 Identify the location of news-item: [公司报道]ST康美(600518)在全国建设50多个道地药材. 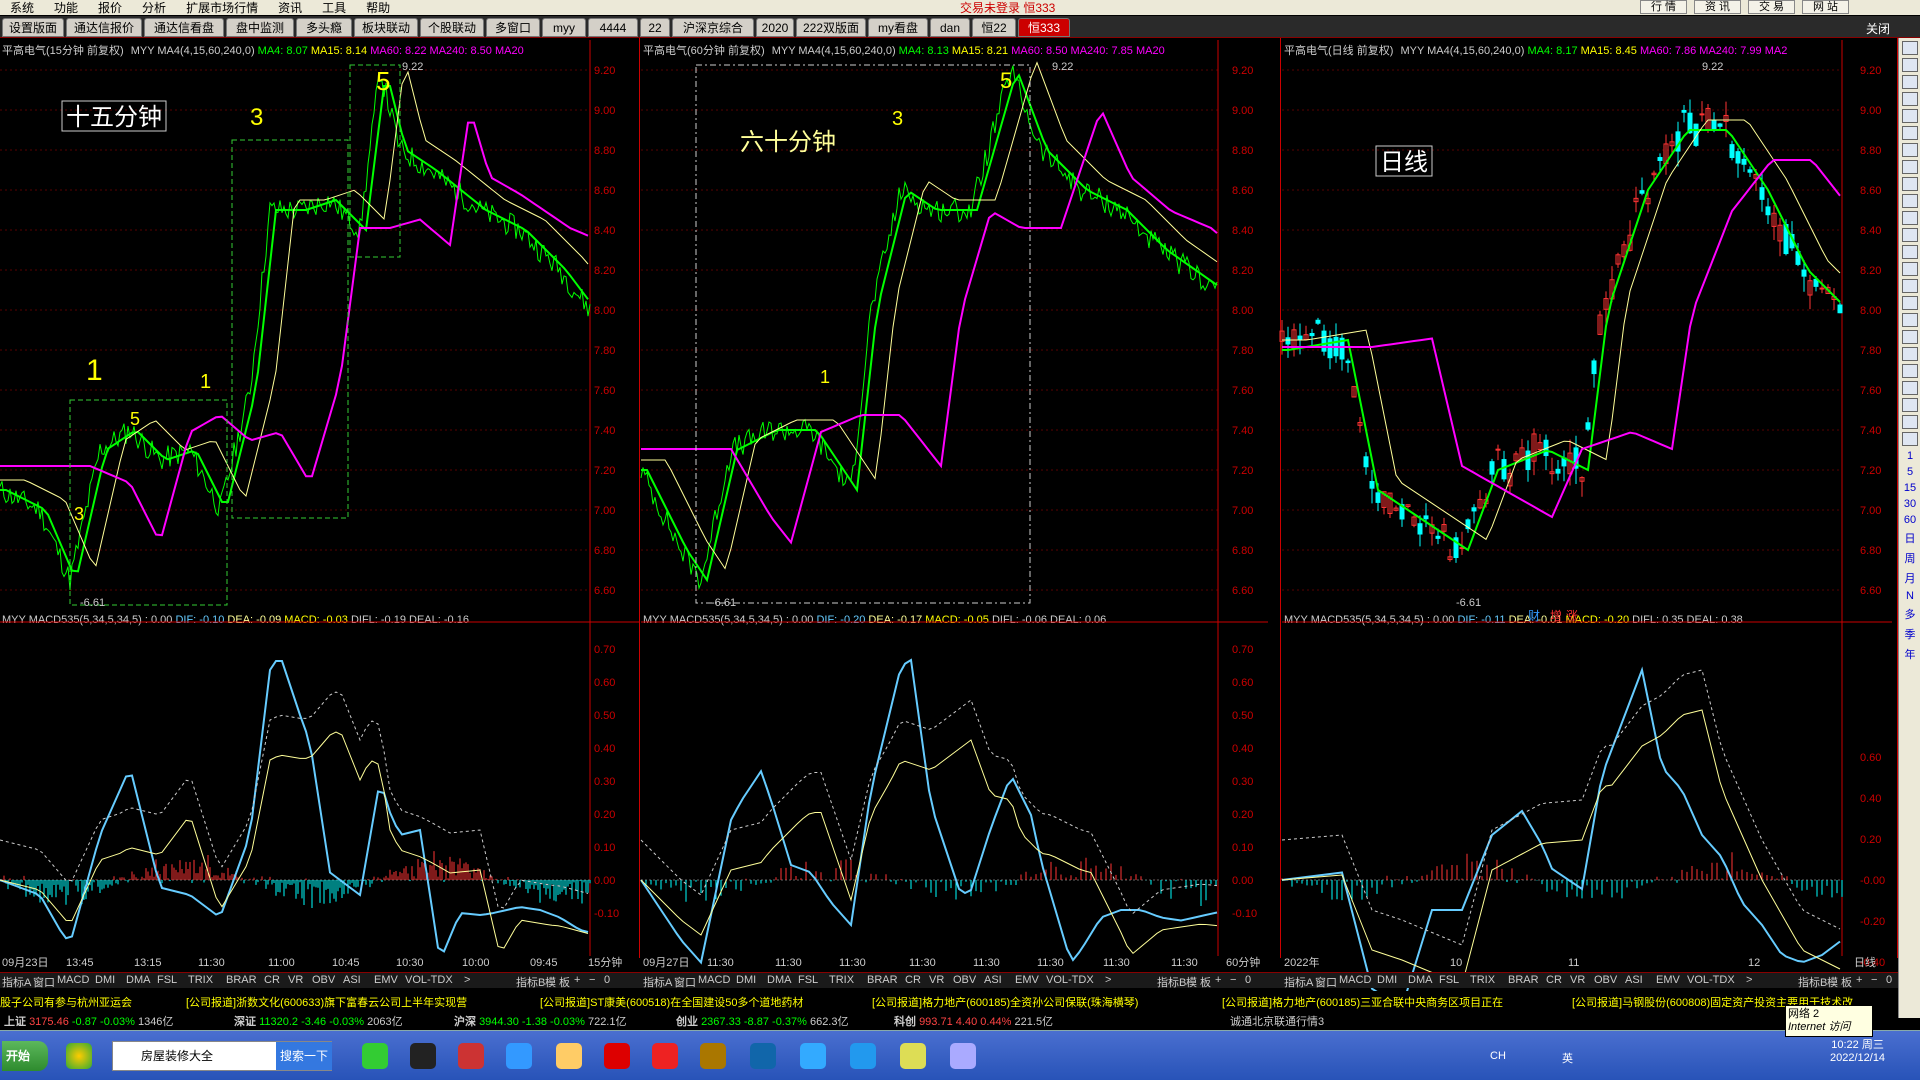
(671, 1001).